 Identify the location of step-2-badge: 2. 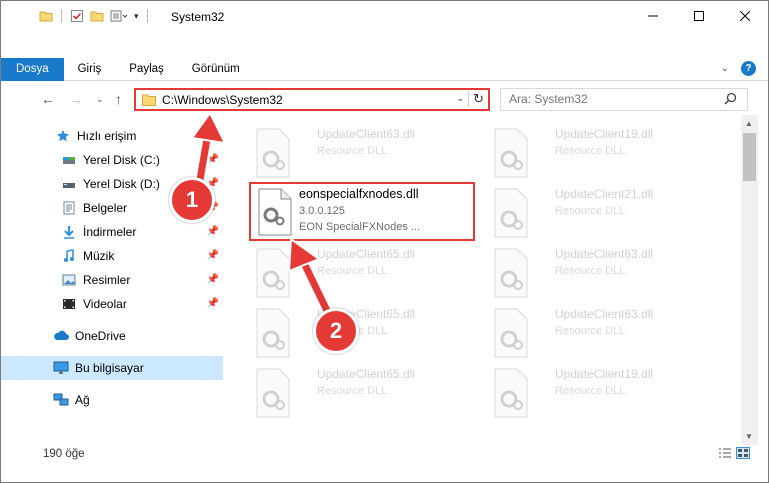
(336, 331).